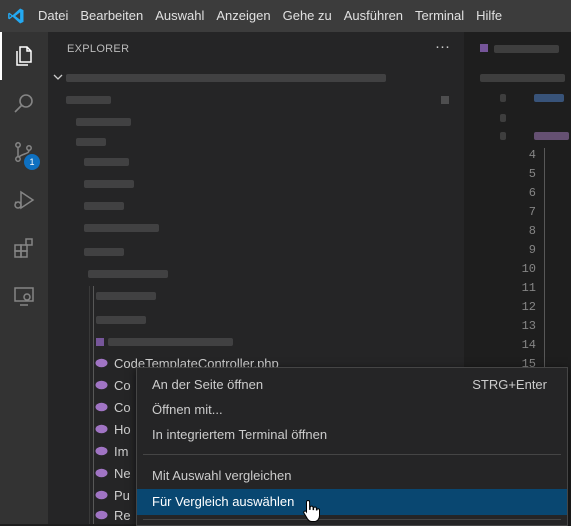 The width and height of the screenshot is (571, 526). Describe the element at coordinates (544, 263) in the screenshot. I see `code-indent-guide` at that location.